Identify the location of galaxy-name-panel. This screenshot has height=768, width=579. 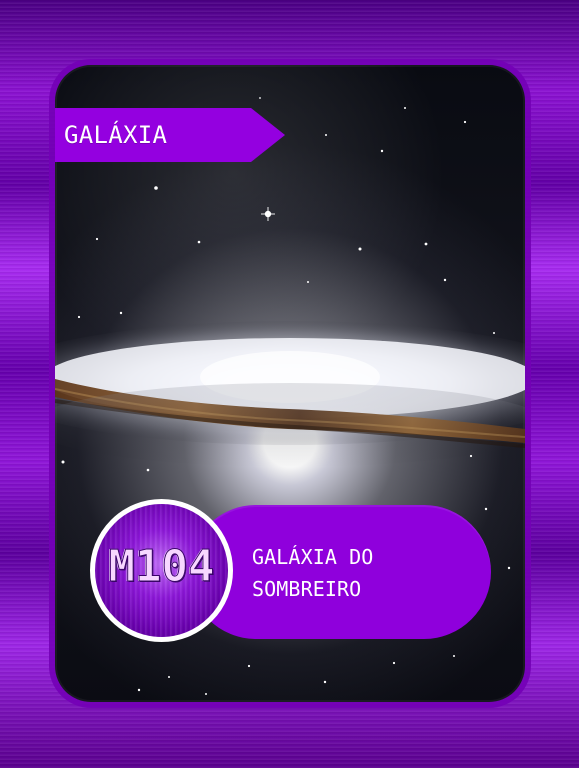
(340, 572).